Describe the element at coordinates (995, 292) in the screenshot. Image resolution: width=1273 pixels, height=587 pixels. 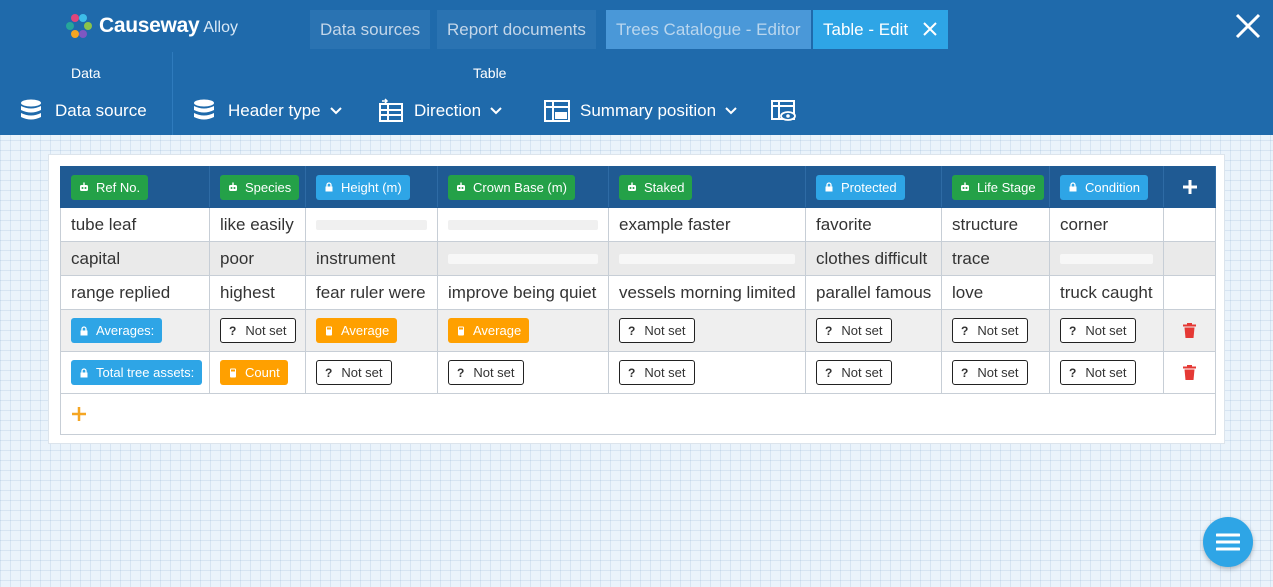
I see `table-cell: love` at that location.